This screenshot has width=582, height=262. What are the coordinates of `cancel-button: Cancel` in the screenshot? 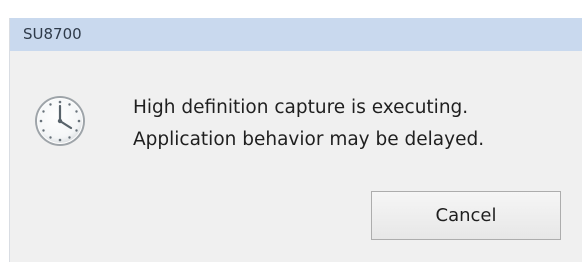 It's located at (466, 215).